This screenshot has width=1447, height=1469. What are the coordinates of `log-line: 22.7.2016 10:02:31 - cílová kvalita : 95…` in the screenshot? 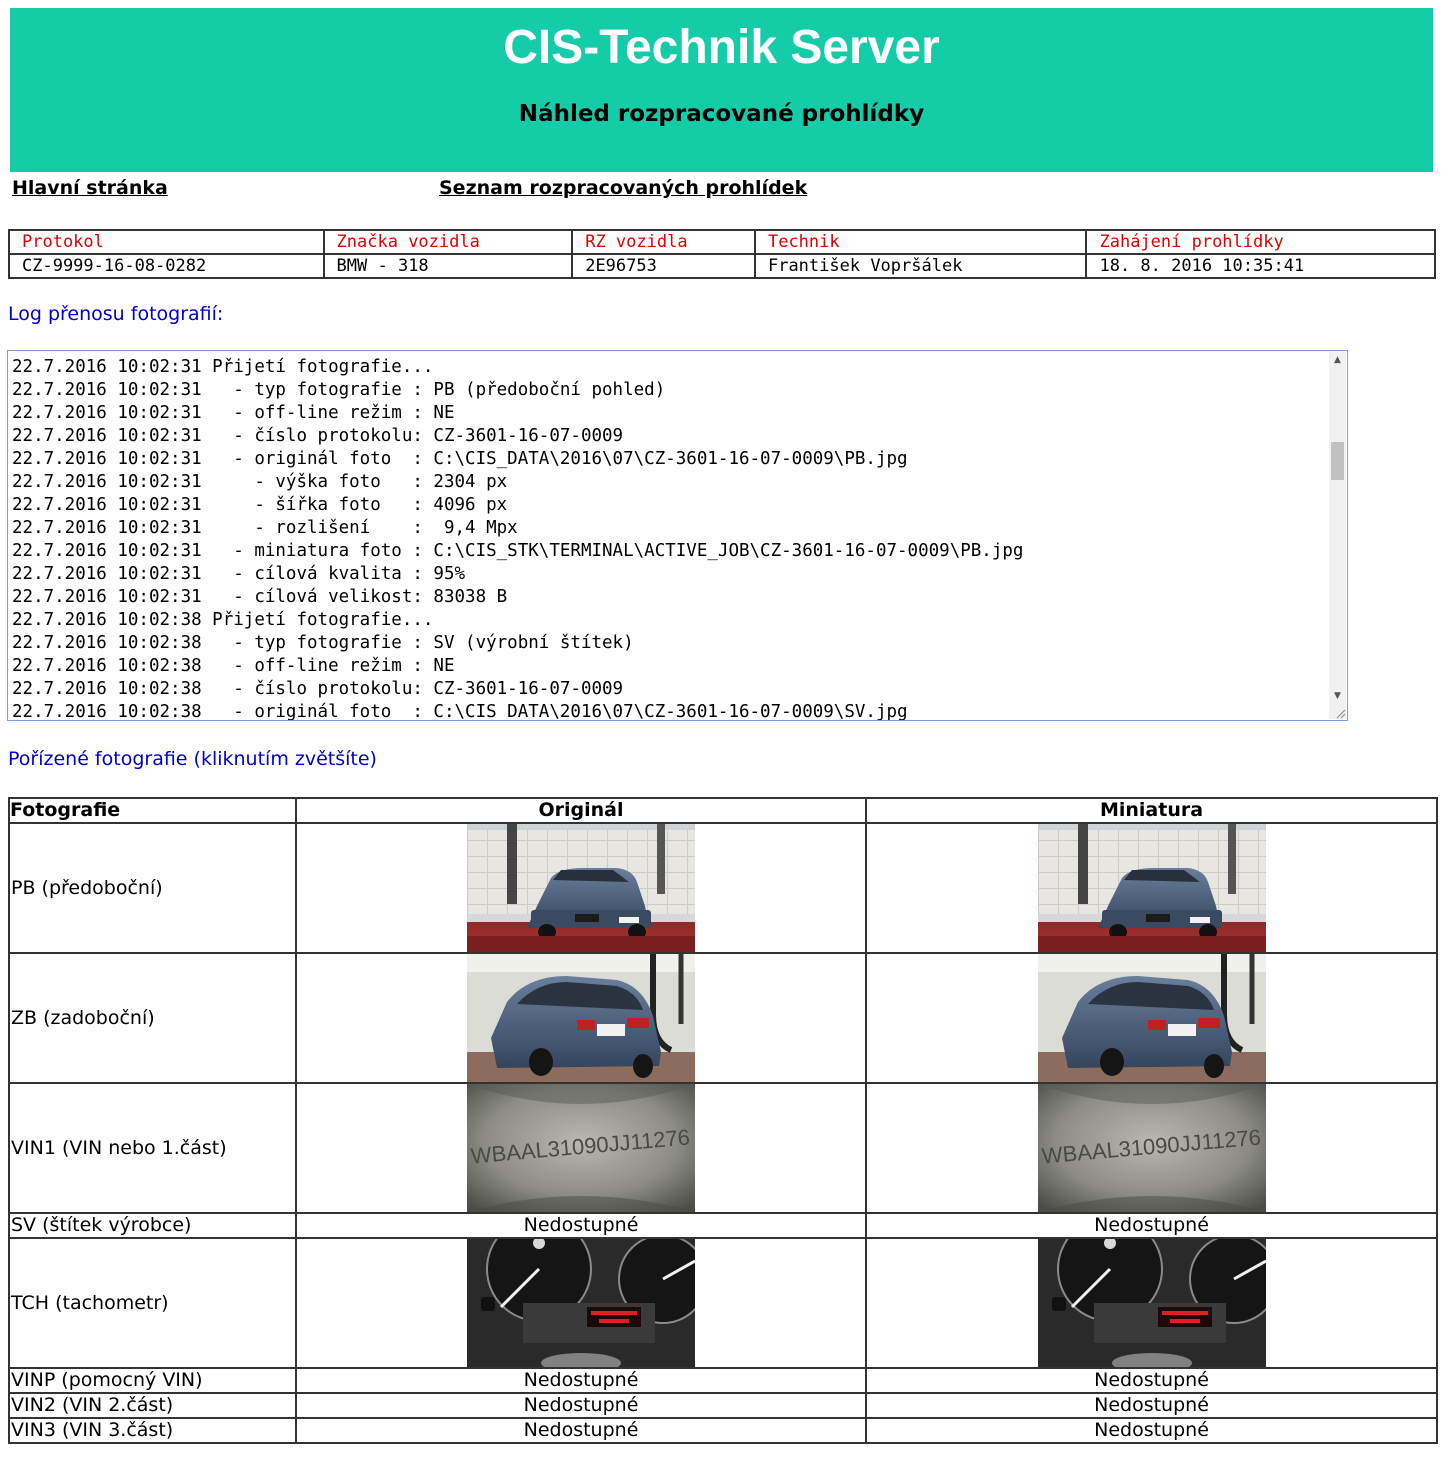 It's located at (239, 574).